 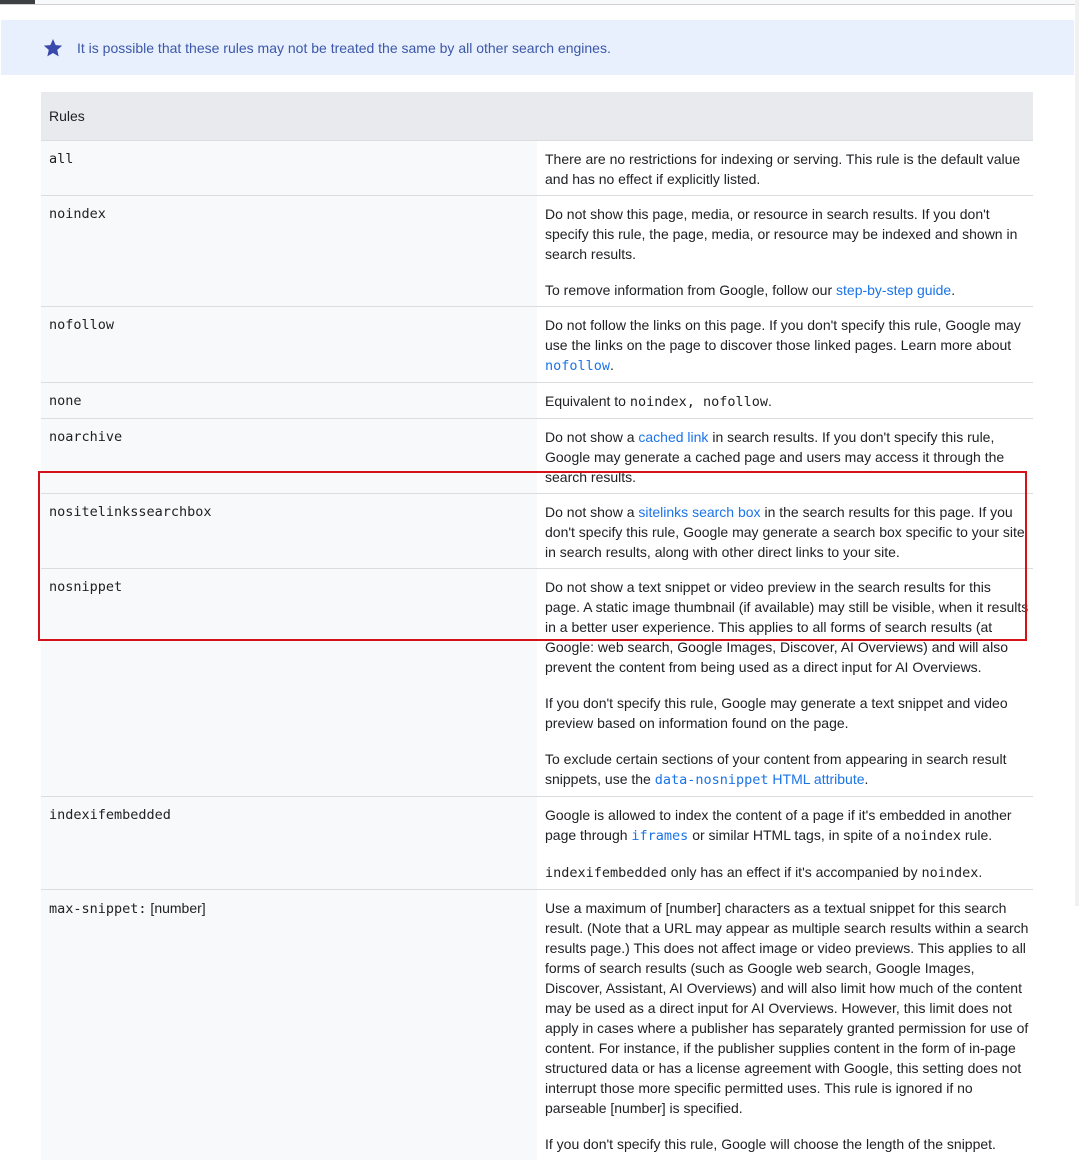 I want to click on rule-name: indexifembedded, so click(x=289, y=843).